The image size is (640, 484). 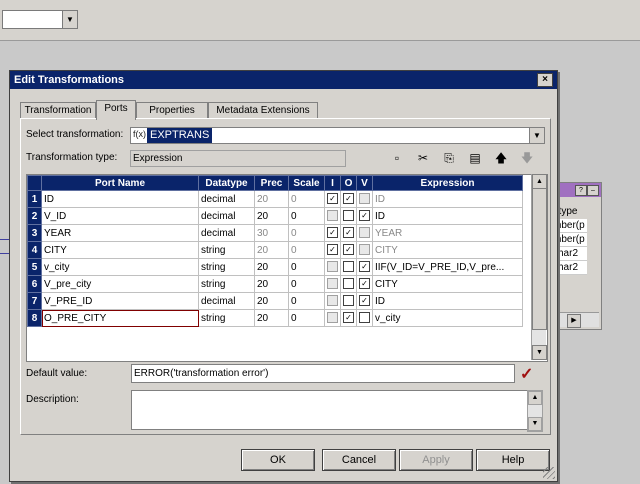 What do you see at coordinates (120, 301) in the screenshot?
I see `port-name-cell: V_PRE_ID` at bounding box center [120, 301].